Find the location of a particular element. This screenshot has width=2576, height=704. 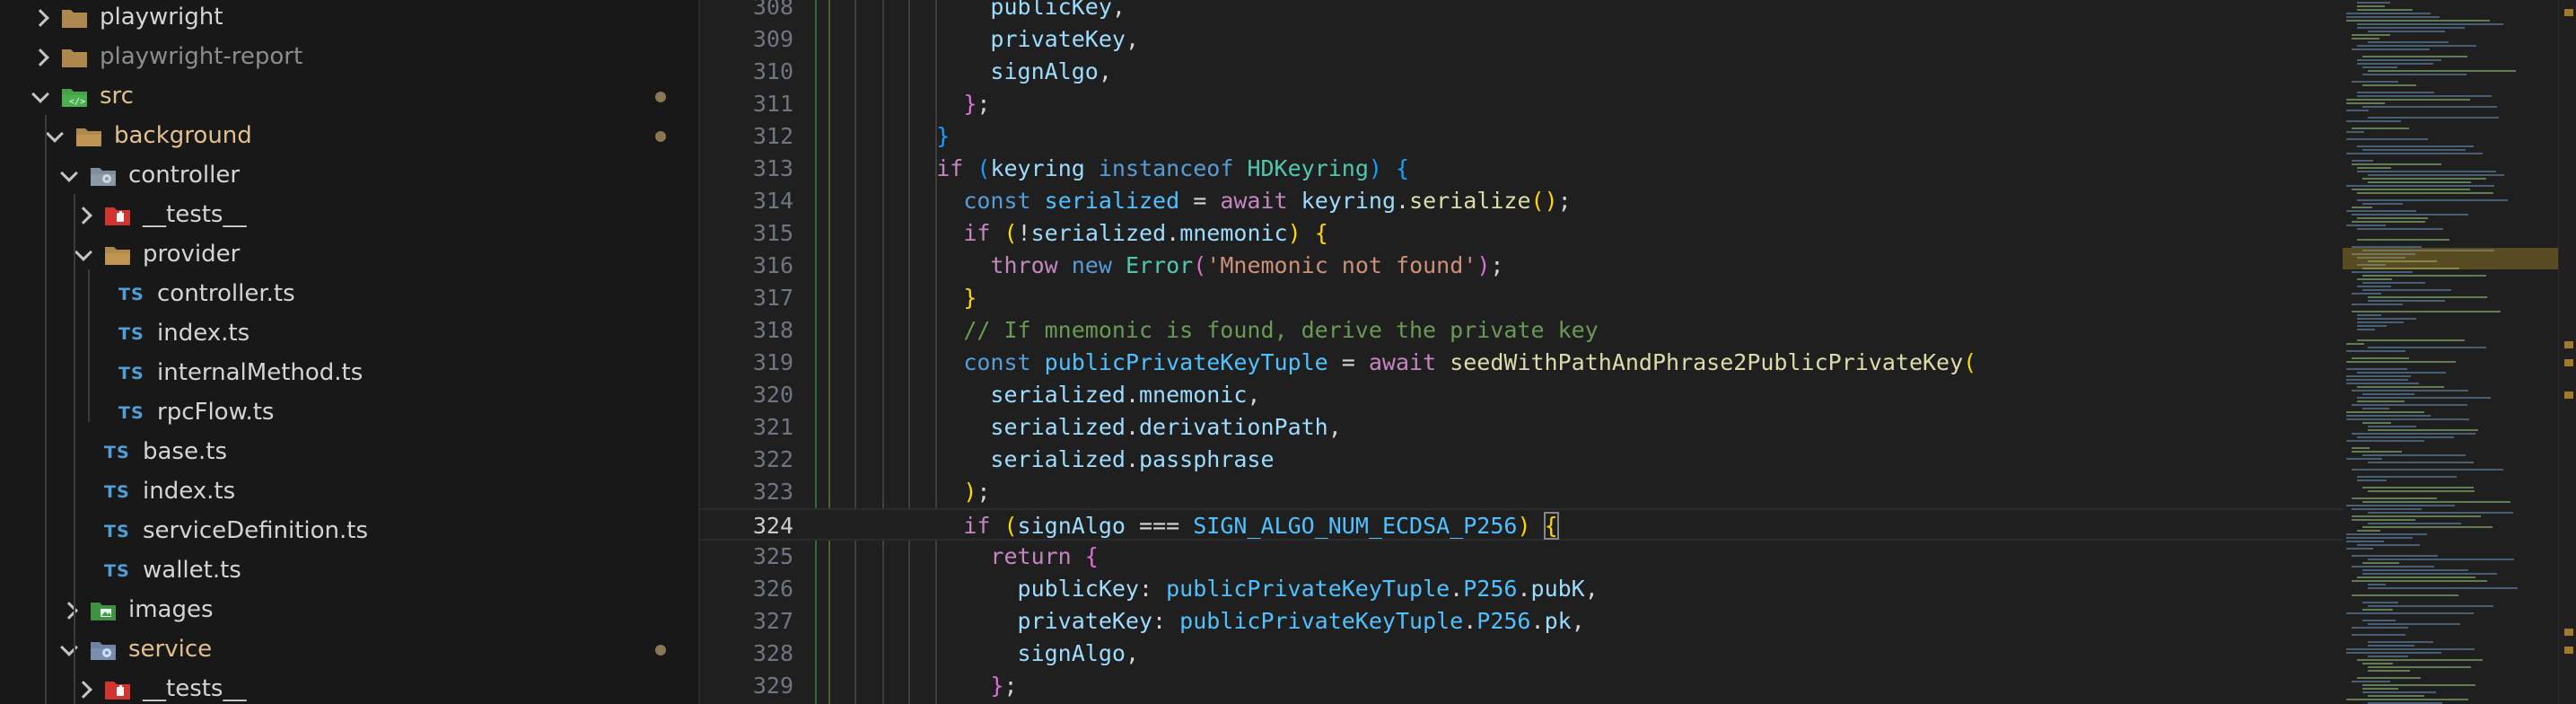

code-text: ); is located at coordinates (936, 492).